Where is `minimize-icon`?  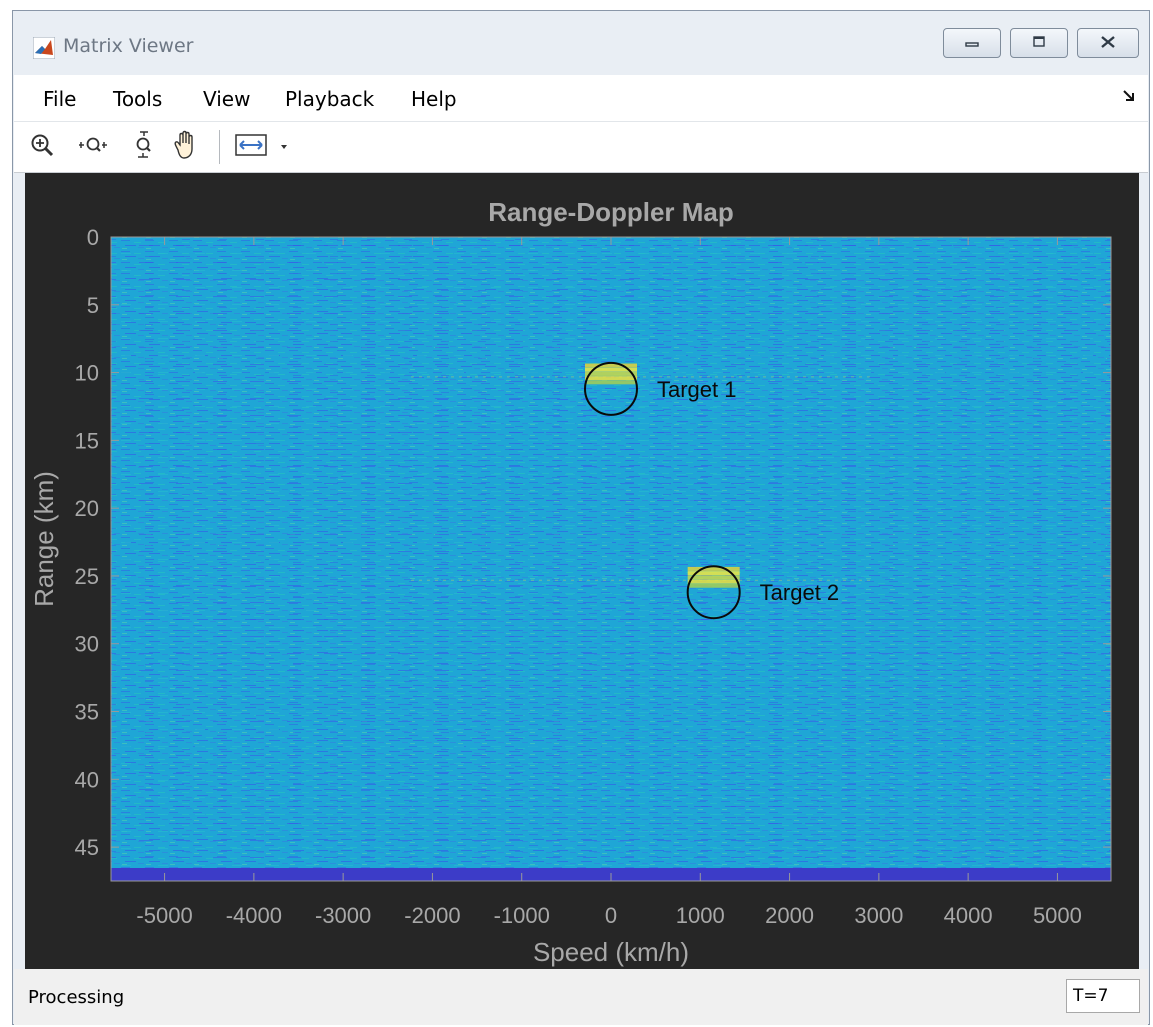
minimize-icon is located at coordinates (972, 43).